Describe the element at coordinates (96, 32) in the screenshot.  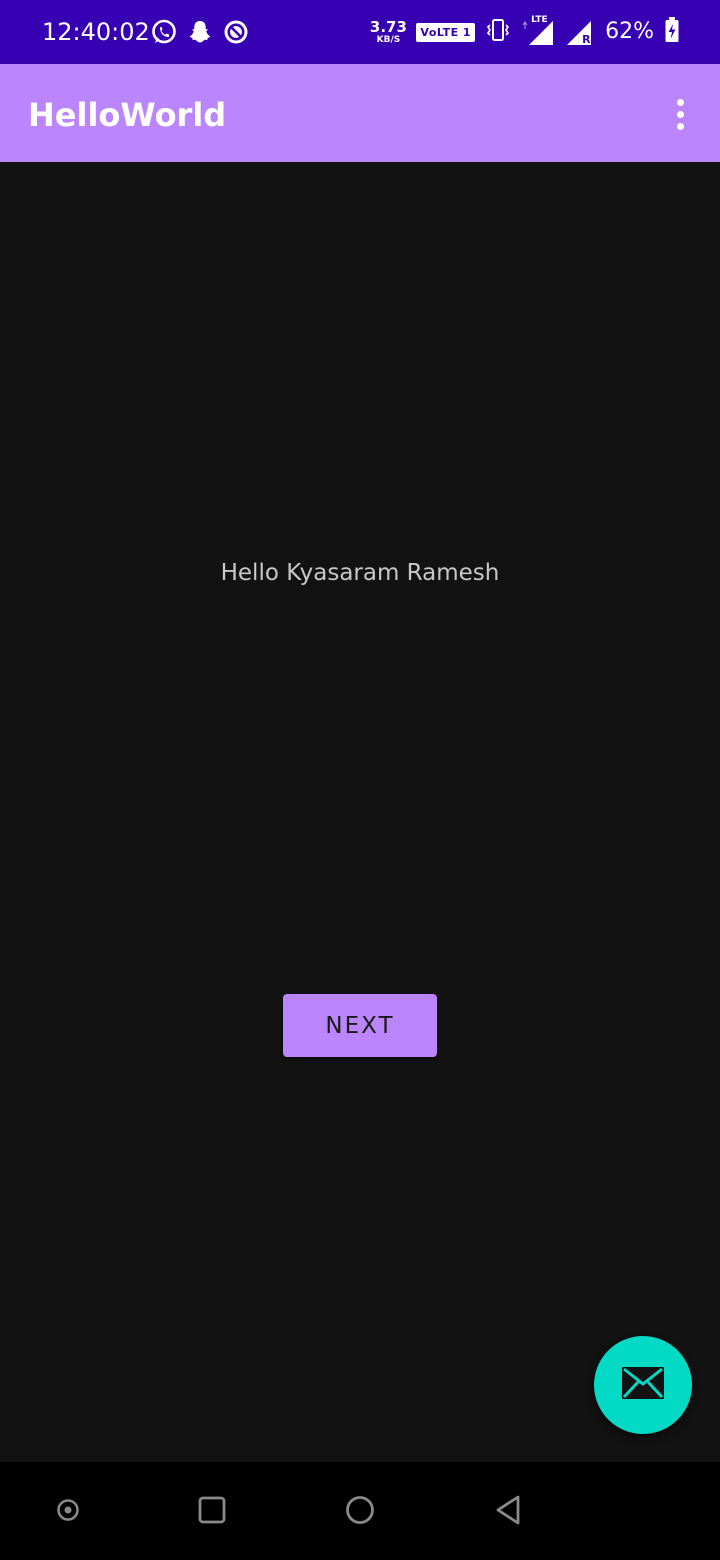
I see `status-time: 12:40:02` at that location.